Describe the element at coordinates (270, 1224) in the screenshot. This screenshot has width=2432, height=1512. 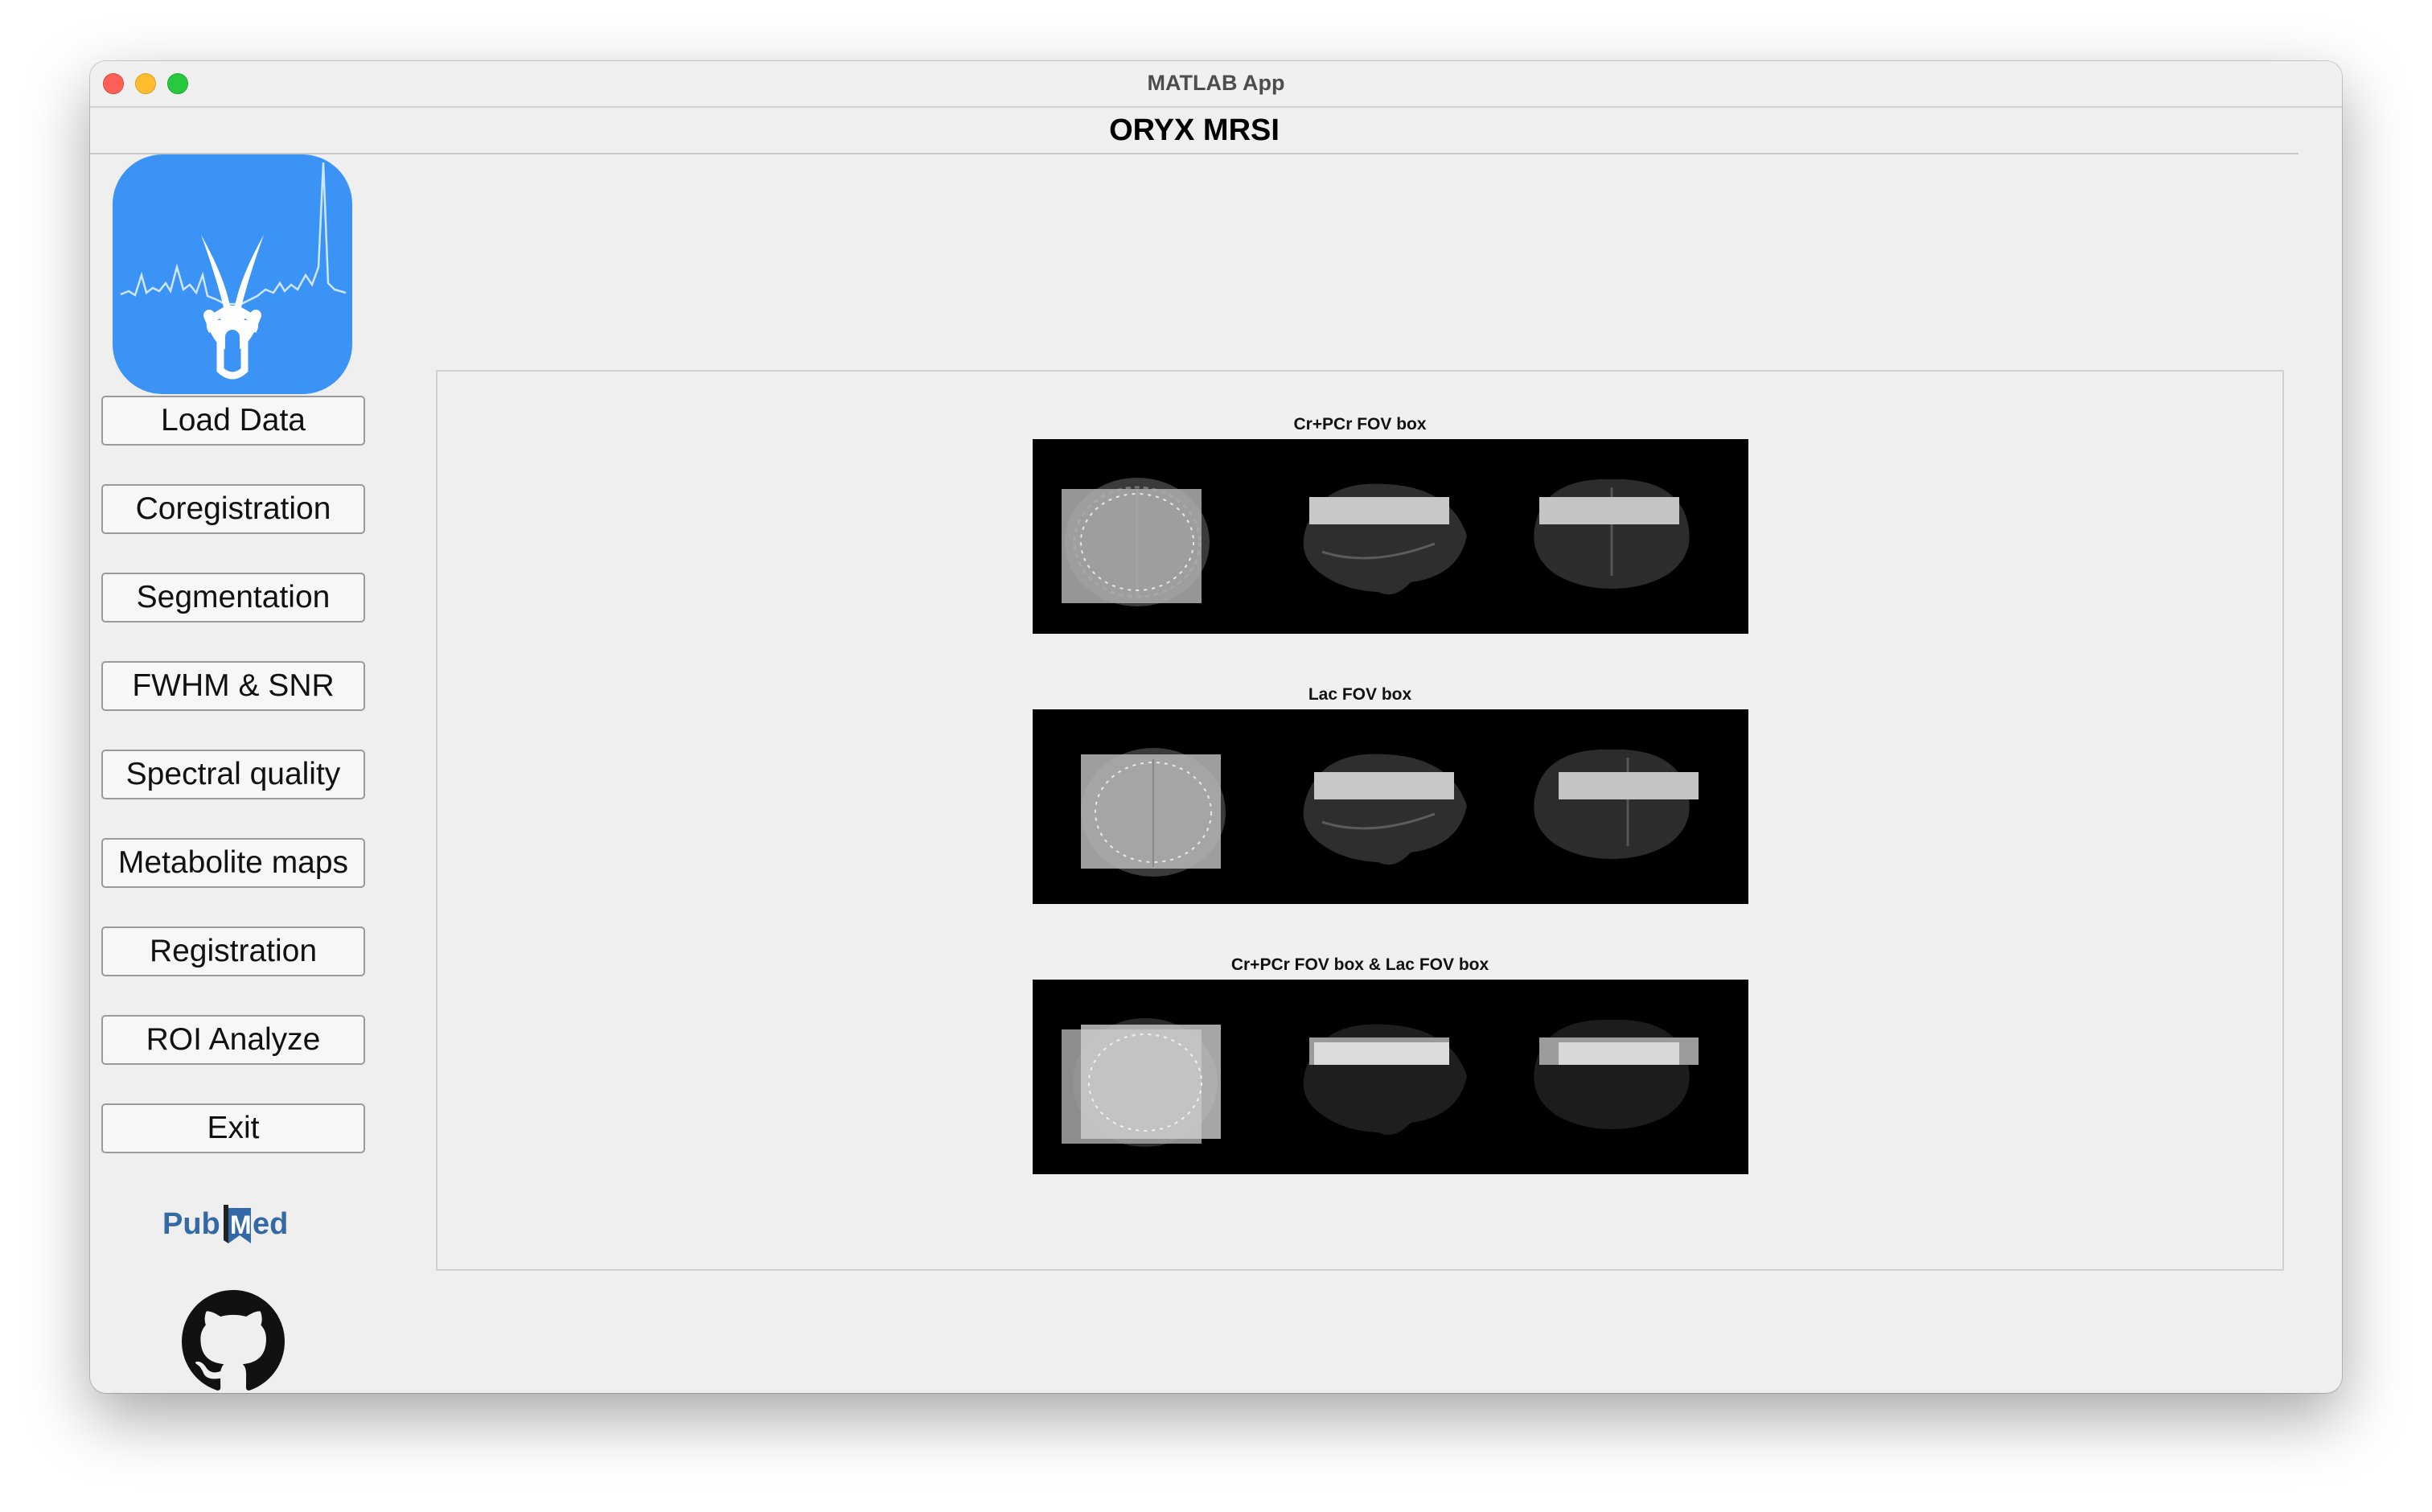
I see `svg-text: ed` at that location.